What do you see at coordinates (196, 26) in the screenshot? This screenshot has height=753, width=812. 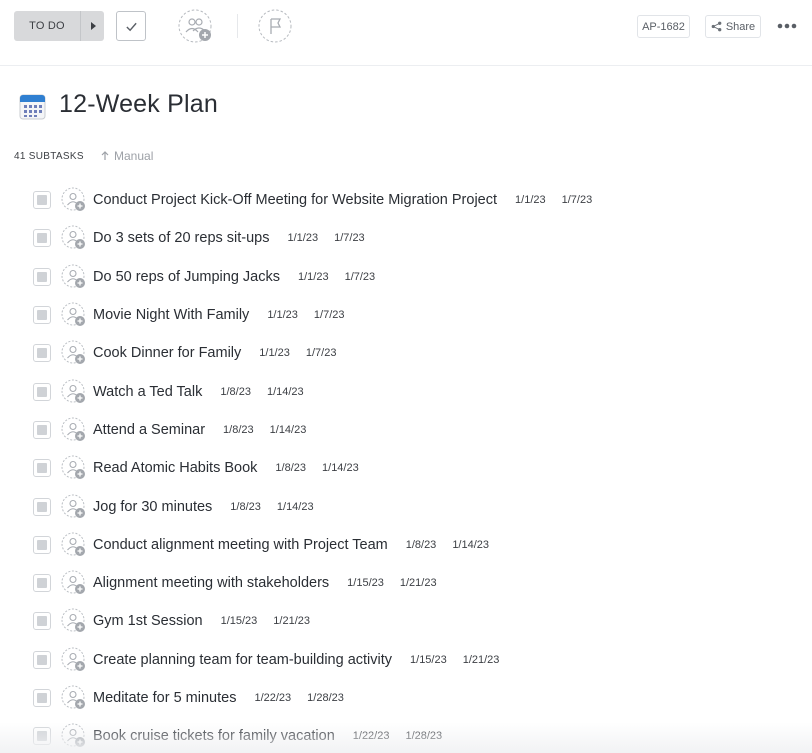 I see `add-assignee-button` at bounding box center [196, 26].